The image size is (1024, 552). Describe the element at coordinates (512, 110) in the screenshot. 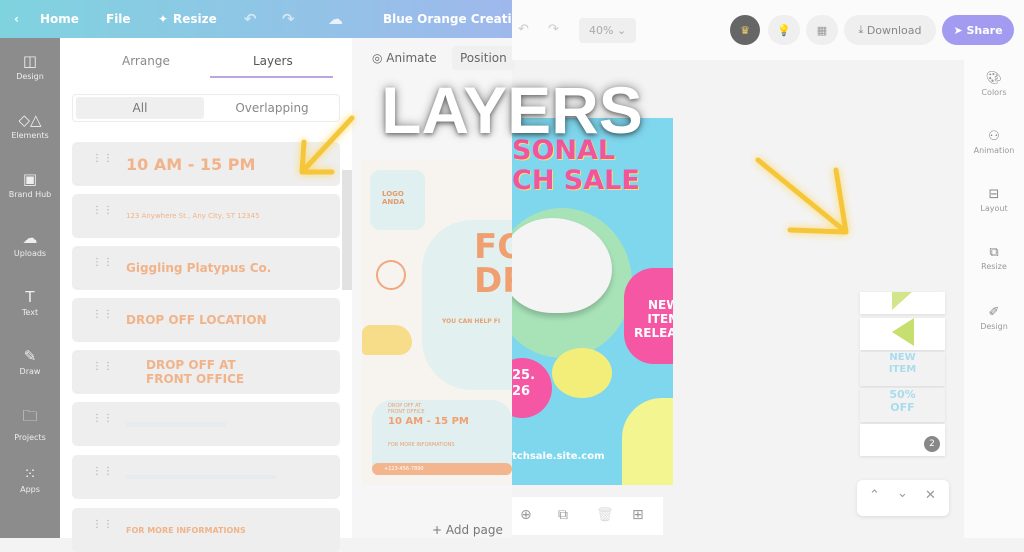

I see `overlay-title: LAYERS` at that location.